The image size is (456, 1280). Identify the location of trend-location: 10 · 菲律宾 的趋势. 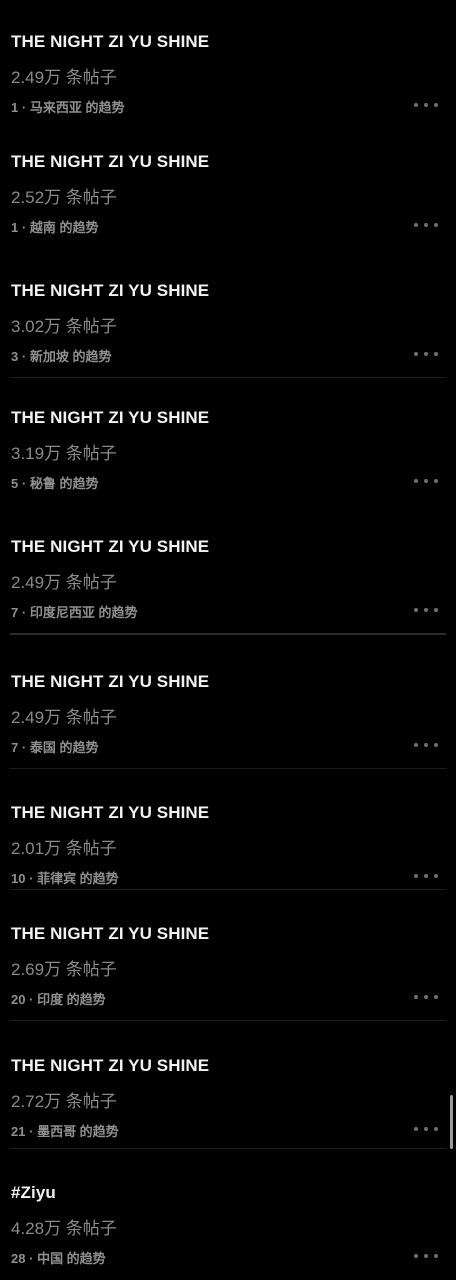
(65, 877).